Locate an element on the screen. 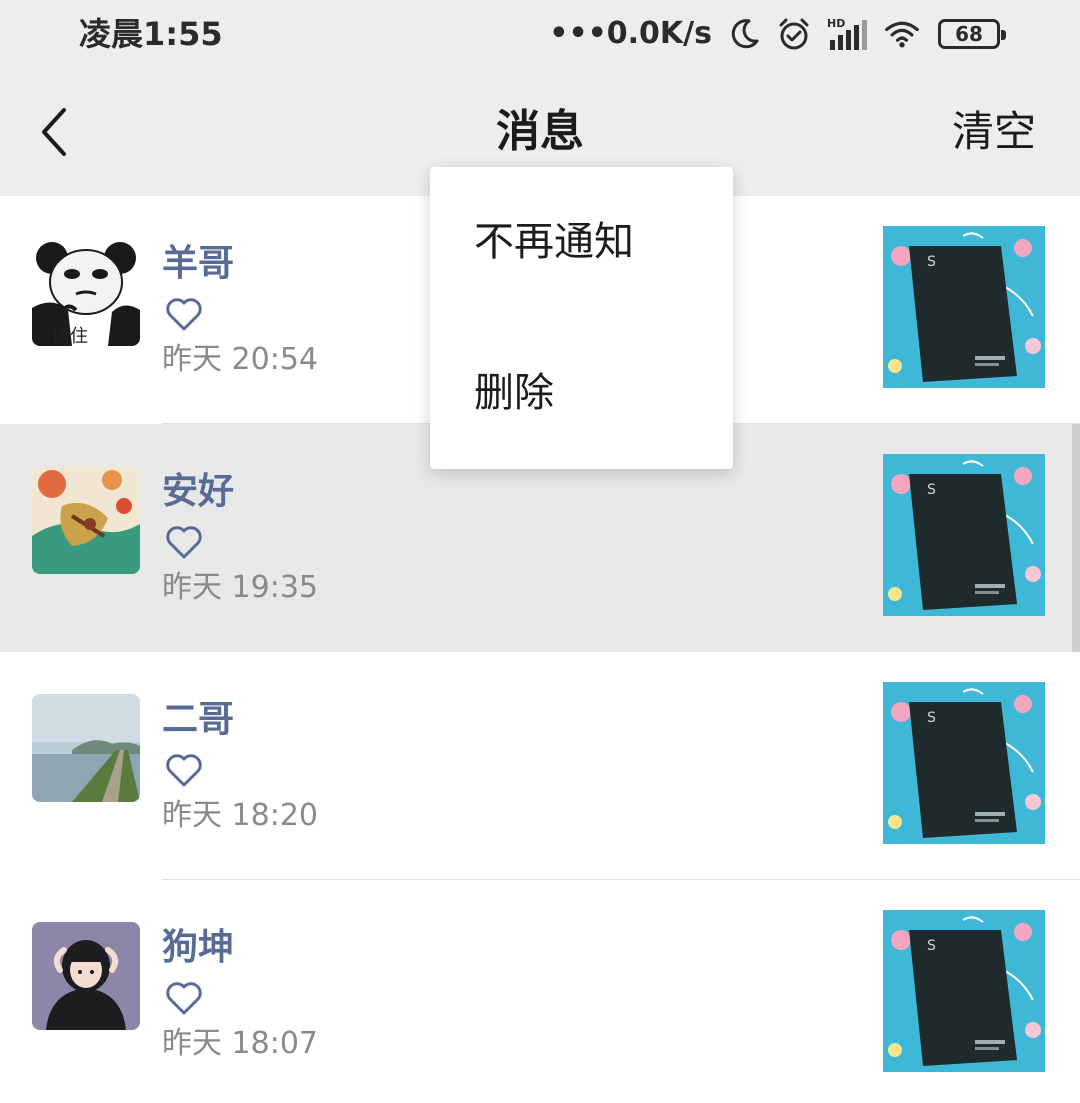  signal-icon: HD is located at coordinates (848, 34).